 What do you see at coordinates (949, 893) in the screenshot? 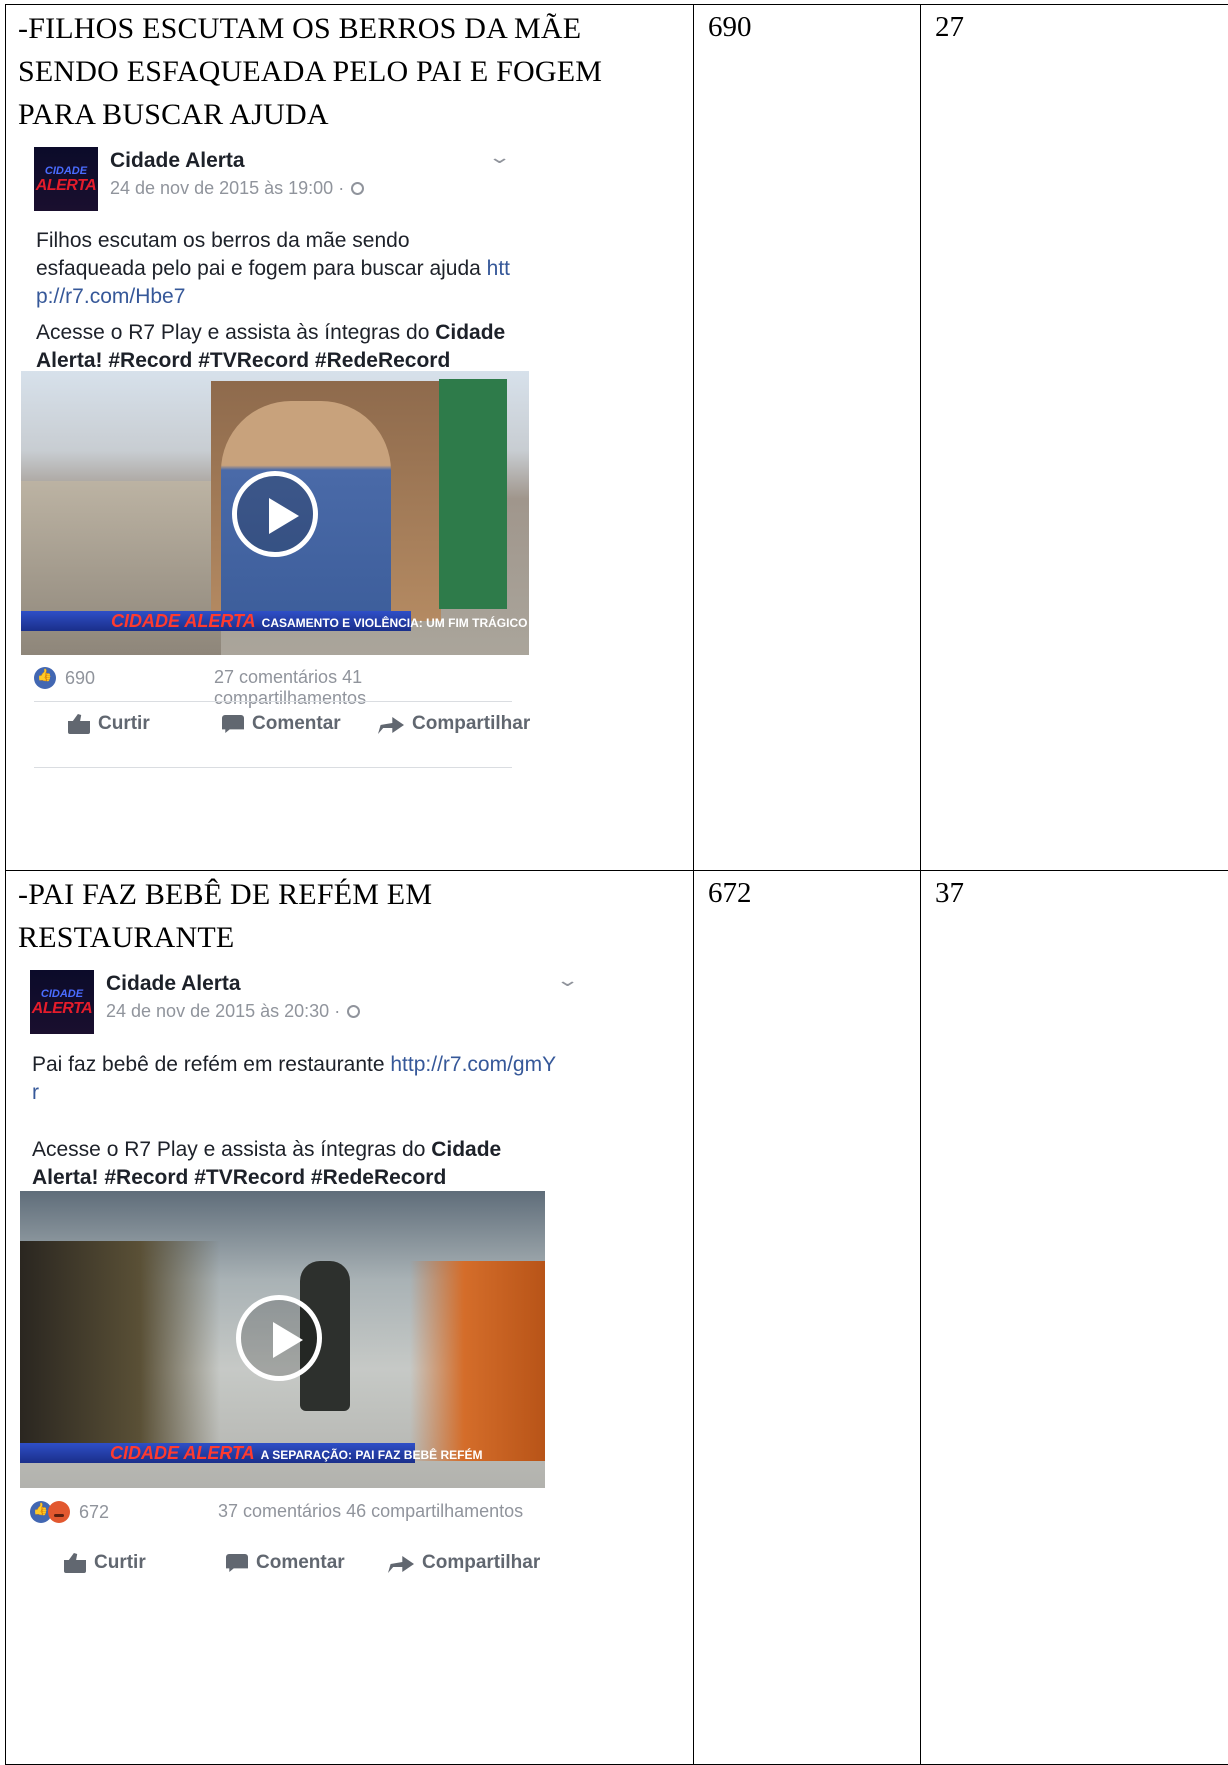
I see `comments-value: 37` at bounding box center [949, 893].